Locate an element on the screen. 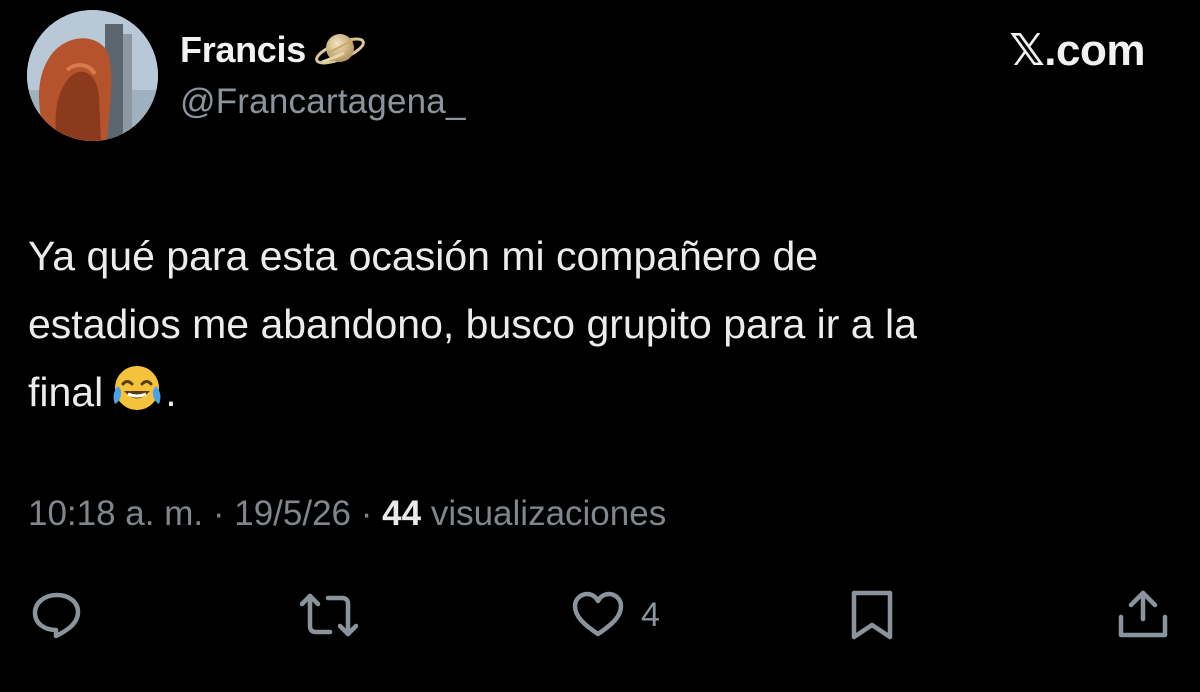  tweet-text-line: Ya qué para esta ocasión mi compañero de is located at coordinates (423, 256).